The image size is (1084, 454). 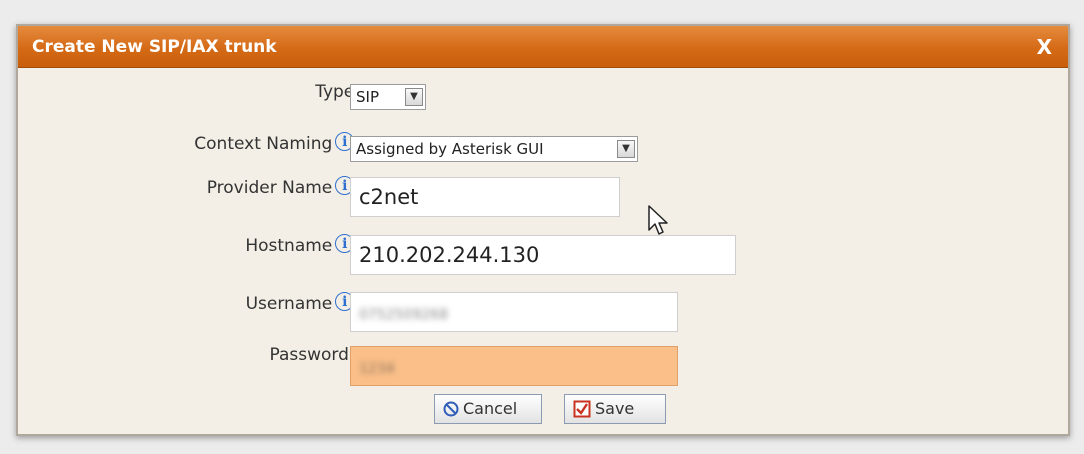 I want to click on hostname-label: Hostnamei:, so click(x=302, y=245).